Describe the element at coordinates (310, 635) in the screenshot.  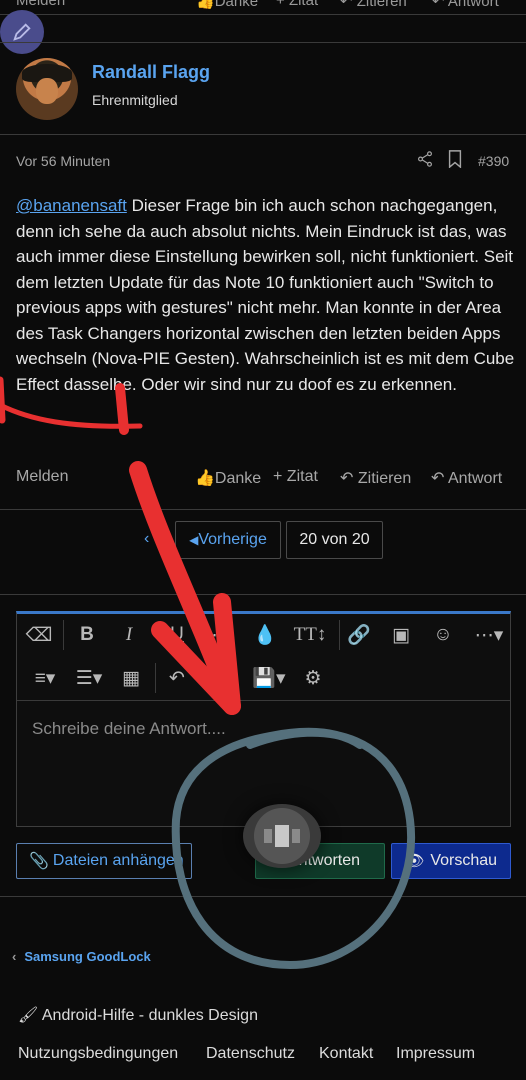
I see `font-size-icon: TT↕` at that location.